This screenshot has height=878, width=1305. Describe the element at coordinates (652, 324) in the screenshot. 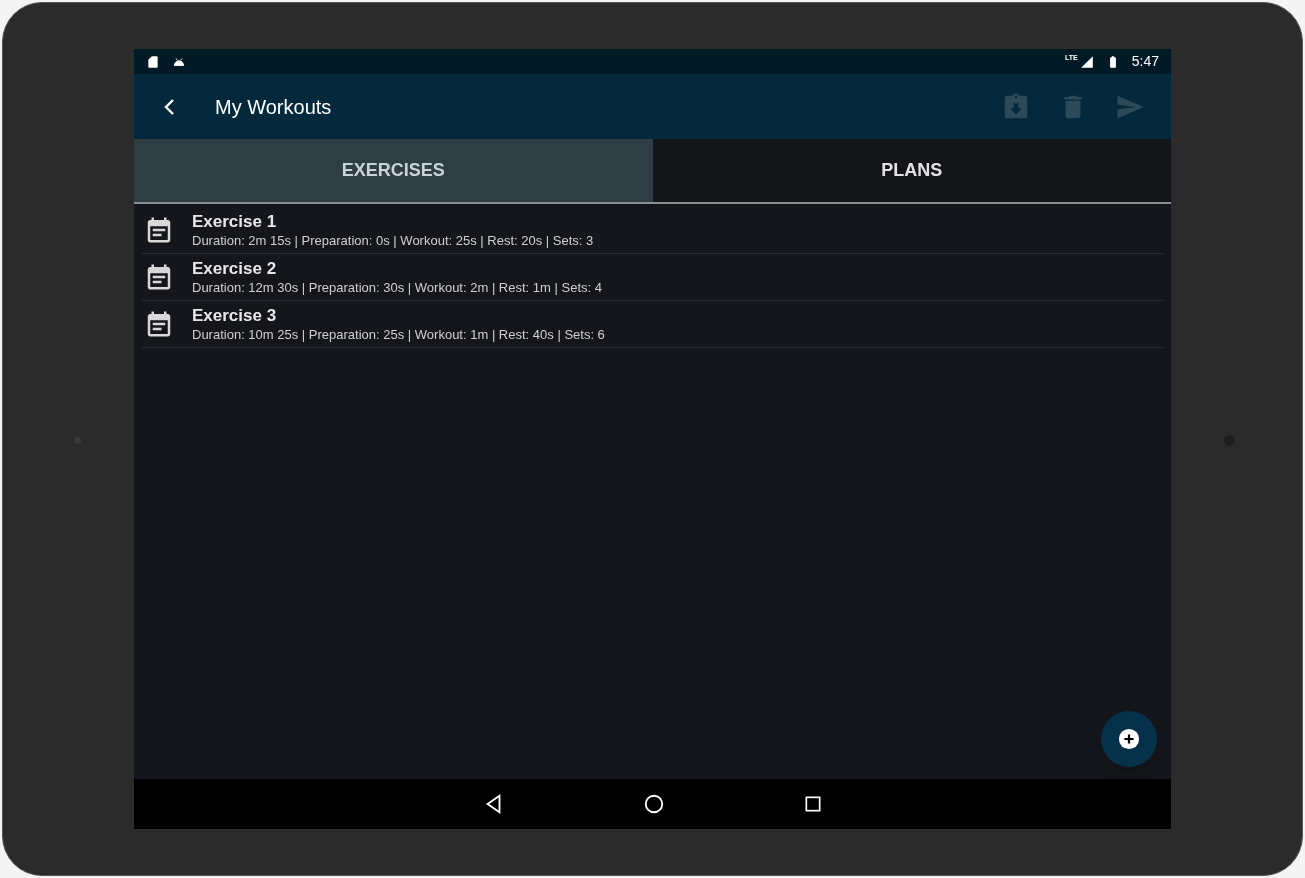

I see `exercise-row: Exercise 3 Duration: 10m 25s | Preparation: 25s | Workout: 1m | Rest: 40s | Sets: 6` at that location.